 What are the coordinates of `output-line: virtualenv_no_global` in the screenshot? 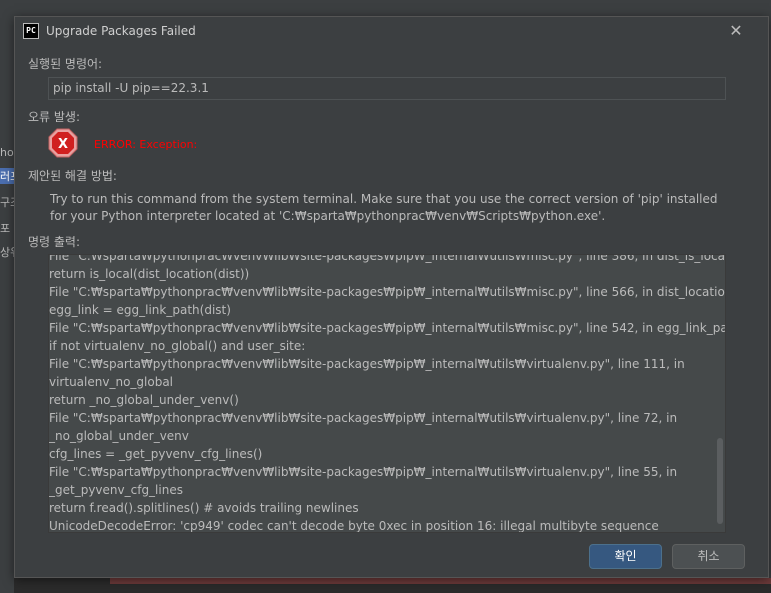 It's located at (111, 382).